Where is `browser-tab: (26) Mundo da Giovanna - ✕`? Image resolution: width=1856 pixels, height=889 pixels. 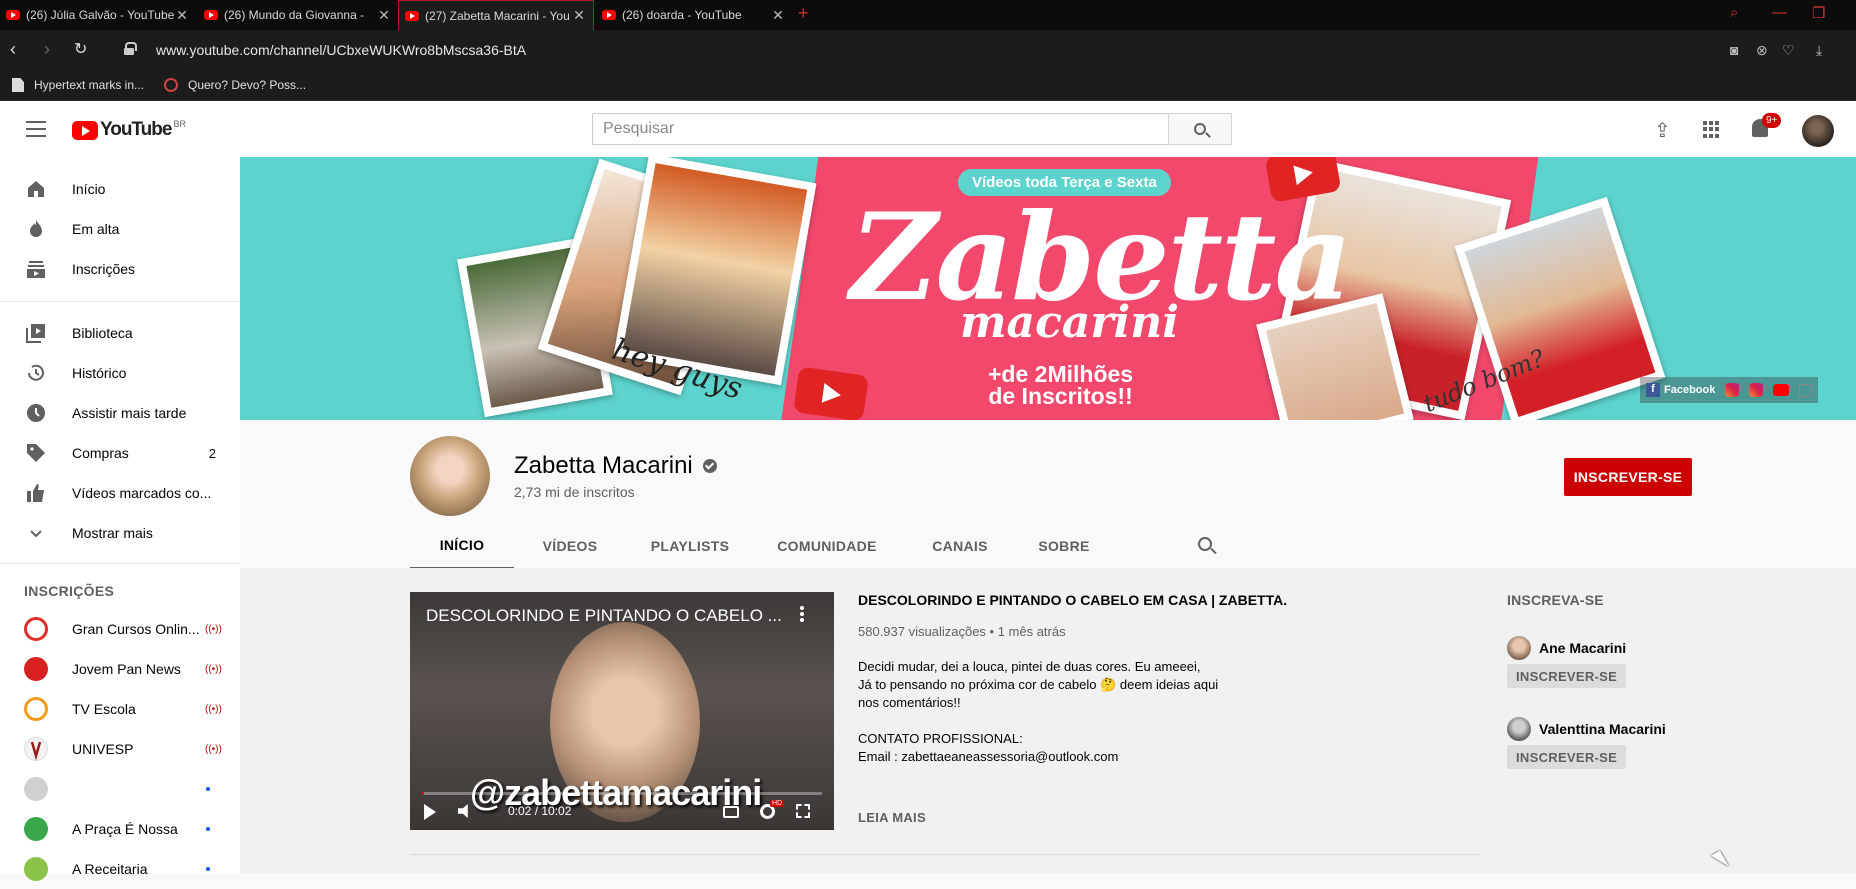 browser-tab: (26) Mundo da Giovanna - ✕ is located at coordinates (298, 15).